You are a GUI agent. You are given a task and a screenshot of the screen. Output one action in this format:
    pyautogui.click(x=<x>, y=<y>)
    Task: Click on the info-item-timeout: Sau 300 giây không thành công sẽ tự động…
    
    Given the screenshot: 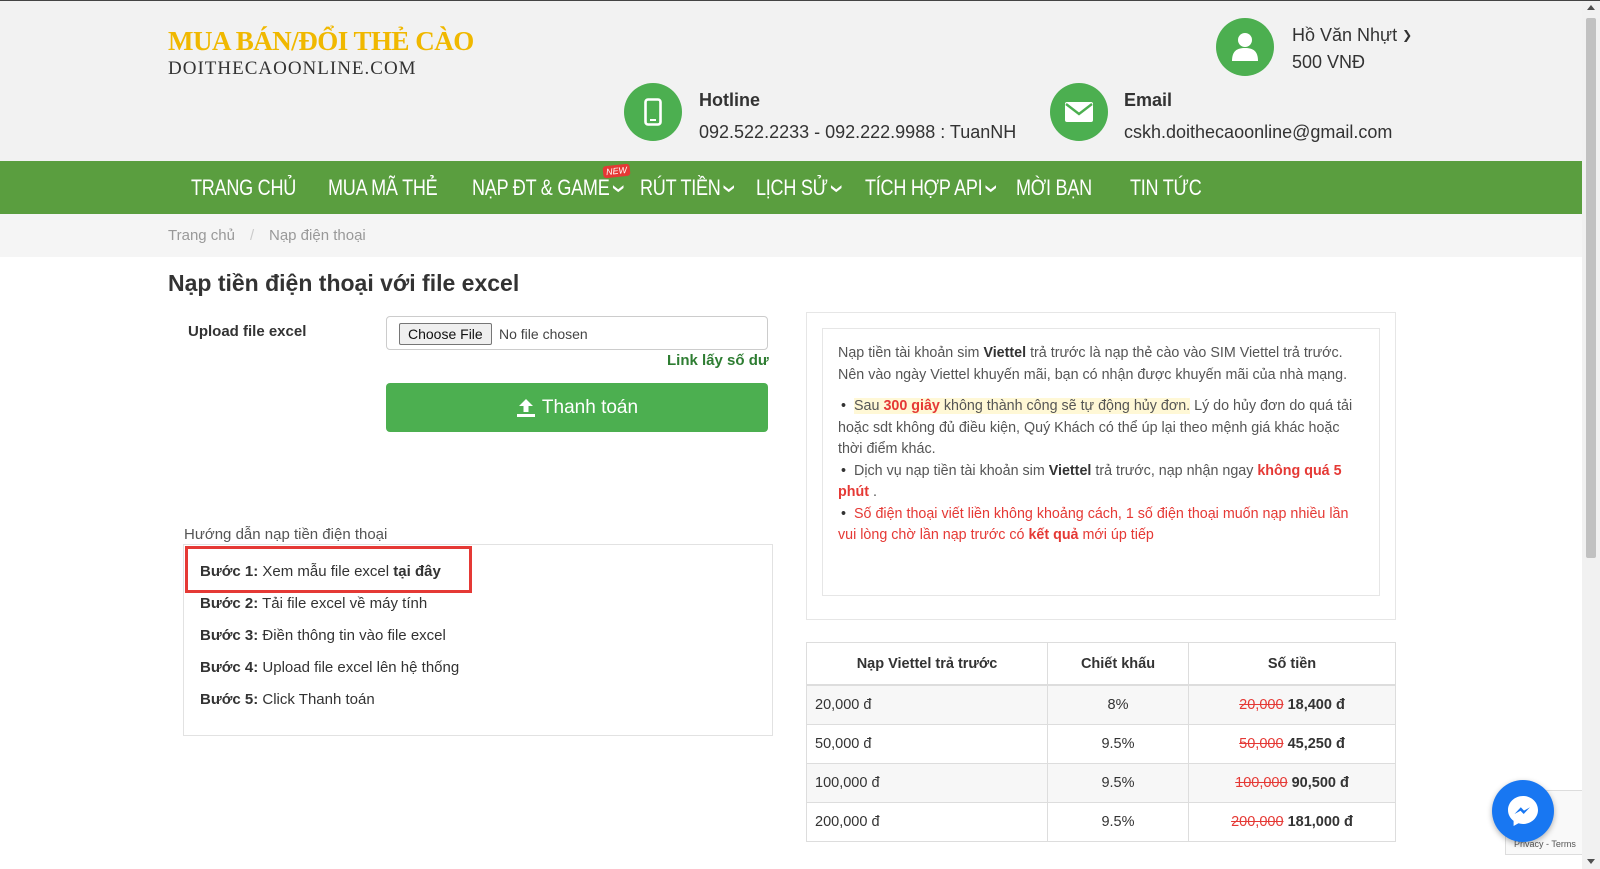 What is the action you would take?
    pyautogui.click(x=1101, y=428)
    